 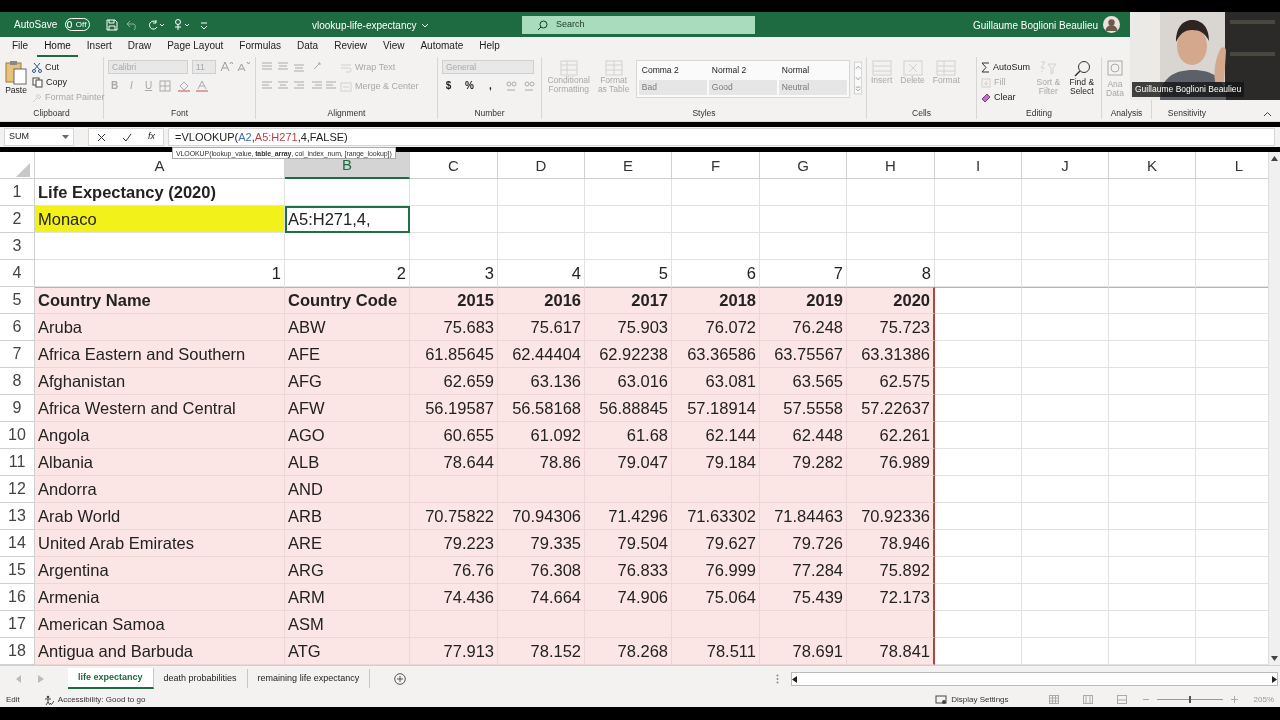 I want to click on table-cell: AFE, so click(x=347, y=354).